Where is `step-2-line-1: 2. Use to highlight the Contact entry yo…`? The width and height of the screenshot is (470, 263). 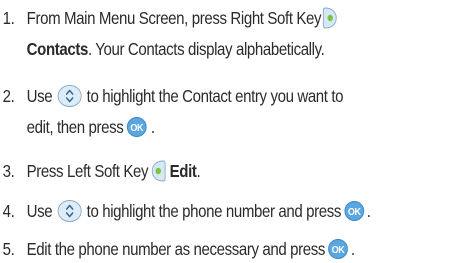
step-2-line-1: 2. Use to highlight the Contact entry yo… is located at coordinates (172, 96).